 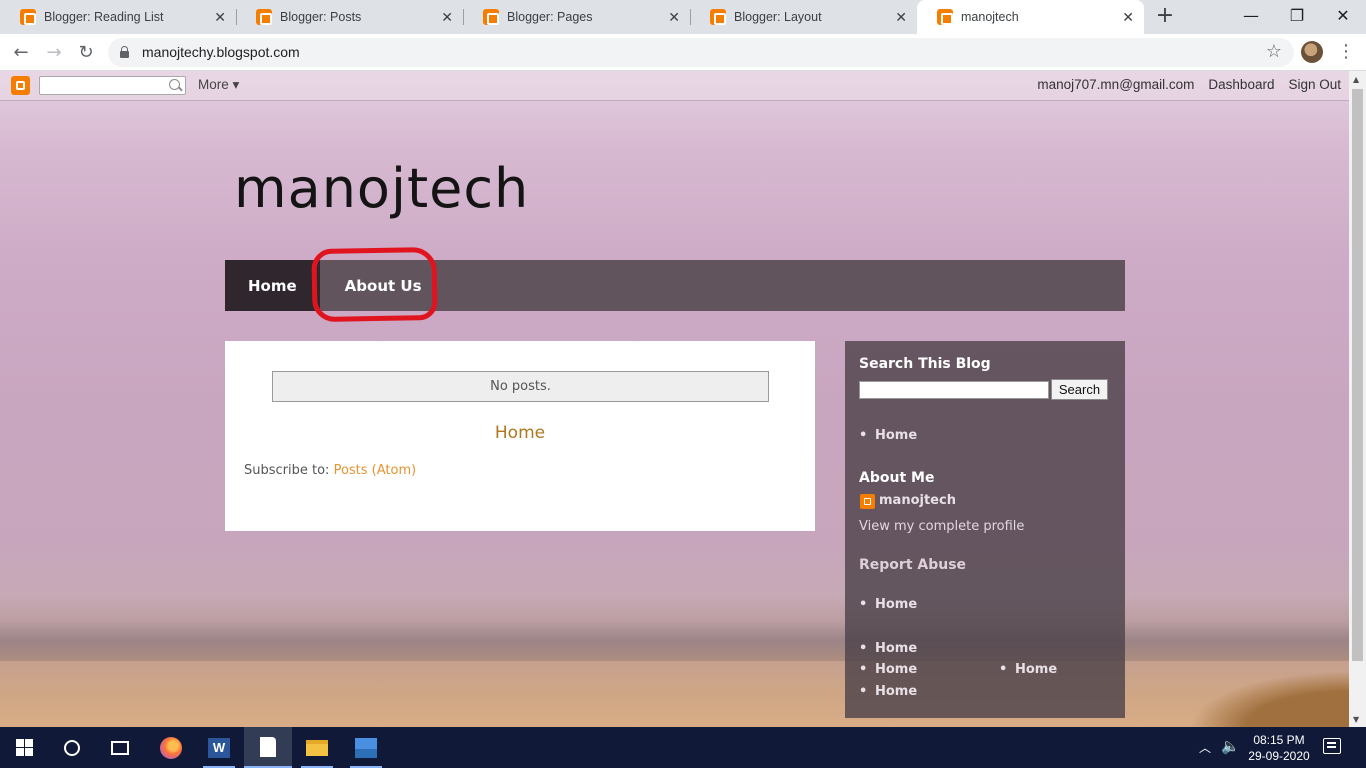 I want to click on tab-title: Blogger: Pages, so click(x=550, y=17).